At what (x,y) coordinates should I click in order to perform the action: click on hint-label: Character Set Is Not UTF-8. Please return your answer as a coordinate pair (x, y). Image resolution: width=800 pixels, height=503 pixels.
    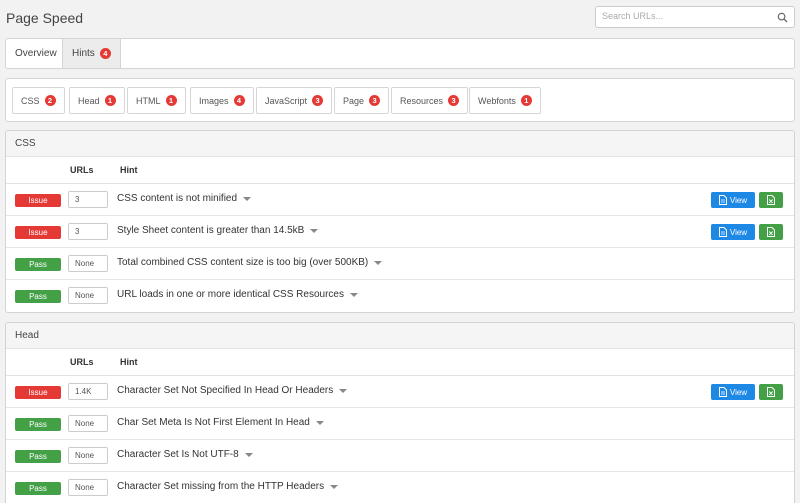
    Looking at the image, I should click on (178, 454).